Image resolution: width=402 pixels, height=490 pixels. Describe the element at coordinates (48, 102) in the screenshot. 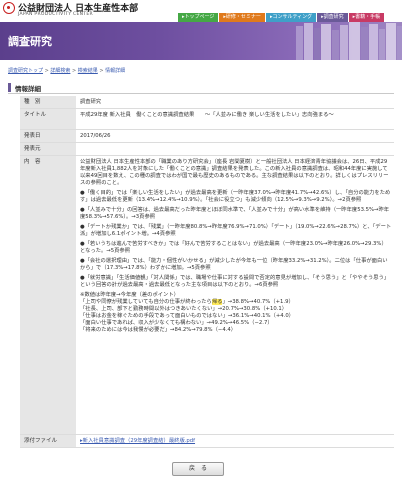

I see `category-label: 種 別` at that location.